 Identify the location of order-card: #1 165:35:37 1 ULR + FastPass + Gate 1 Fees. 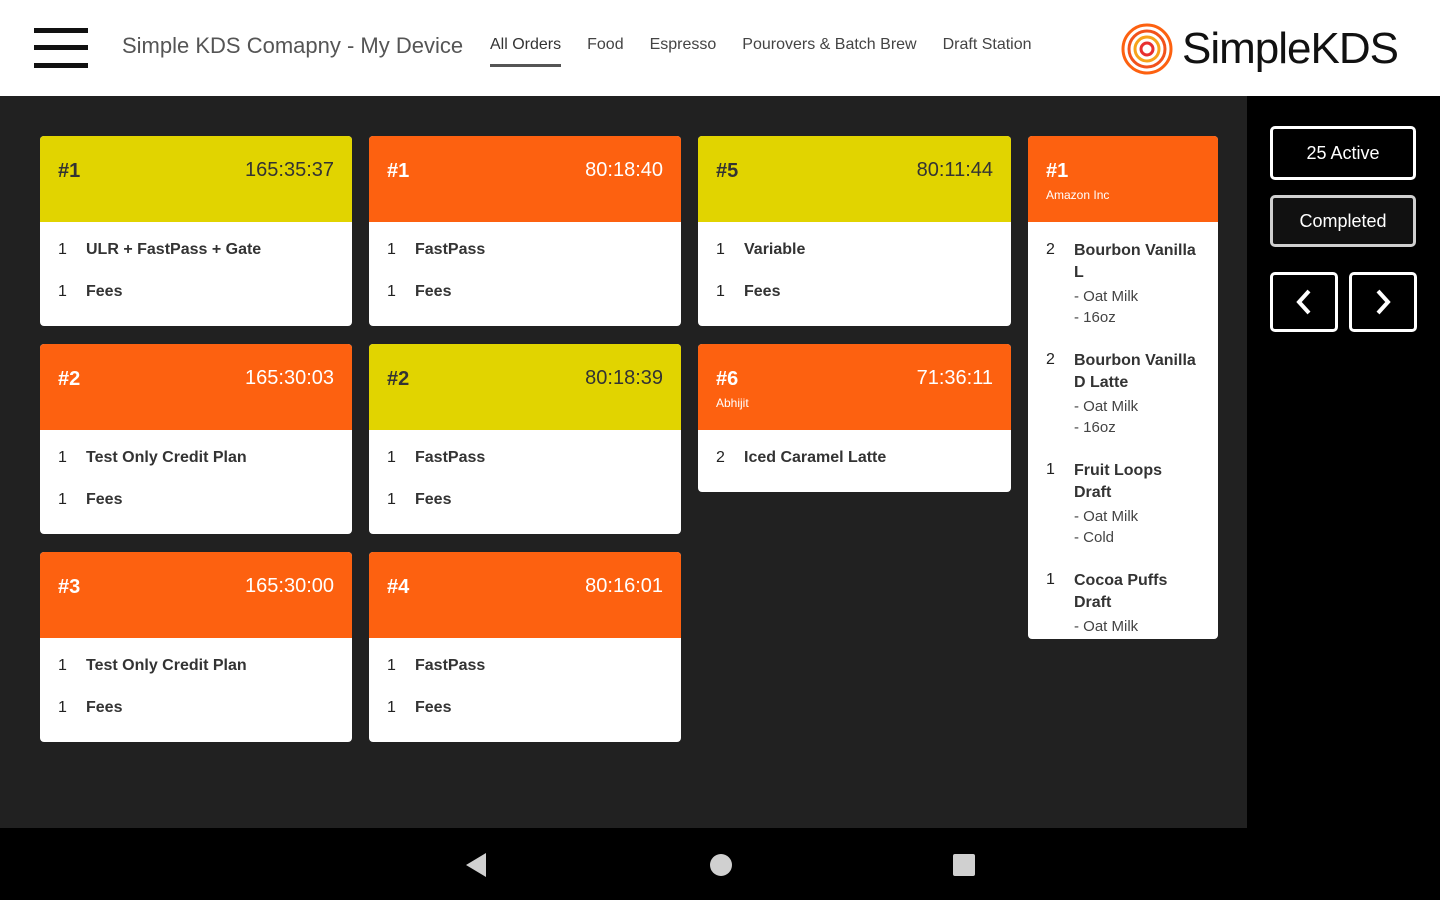
(196, 231).